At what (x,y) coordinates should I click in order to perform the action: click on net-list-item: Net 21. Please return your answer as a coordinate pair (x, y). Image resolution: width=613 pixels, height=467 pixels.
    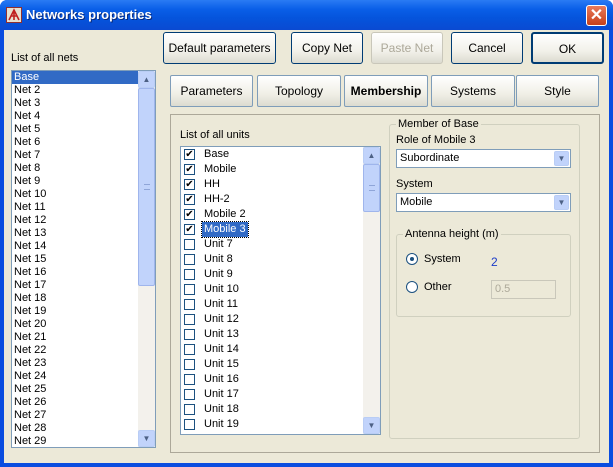
    Looking at the image, I should click on (83, 337).